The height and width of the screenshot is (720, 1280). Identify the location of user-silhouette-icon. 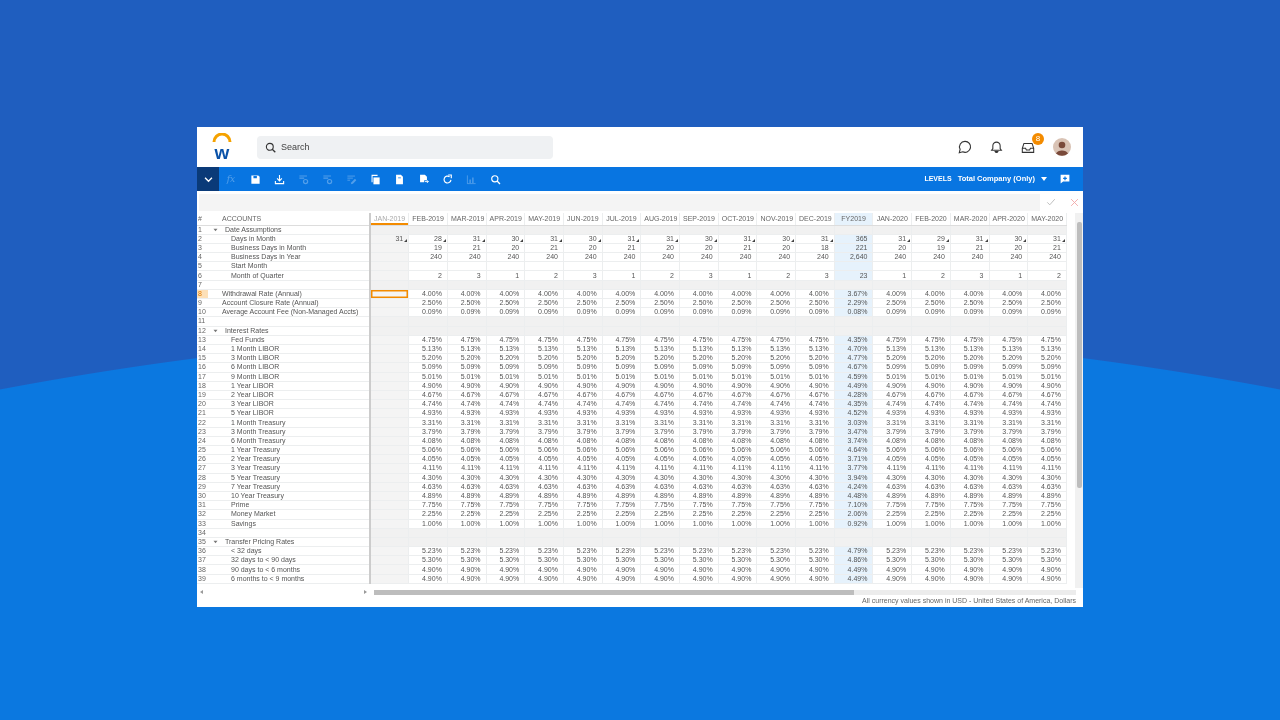
(1062, 147).